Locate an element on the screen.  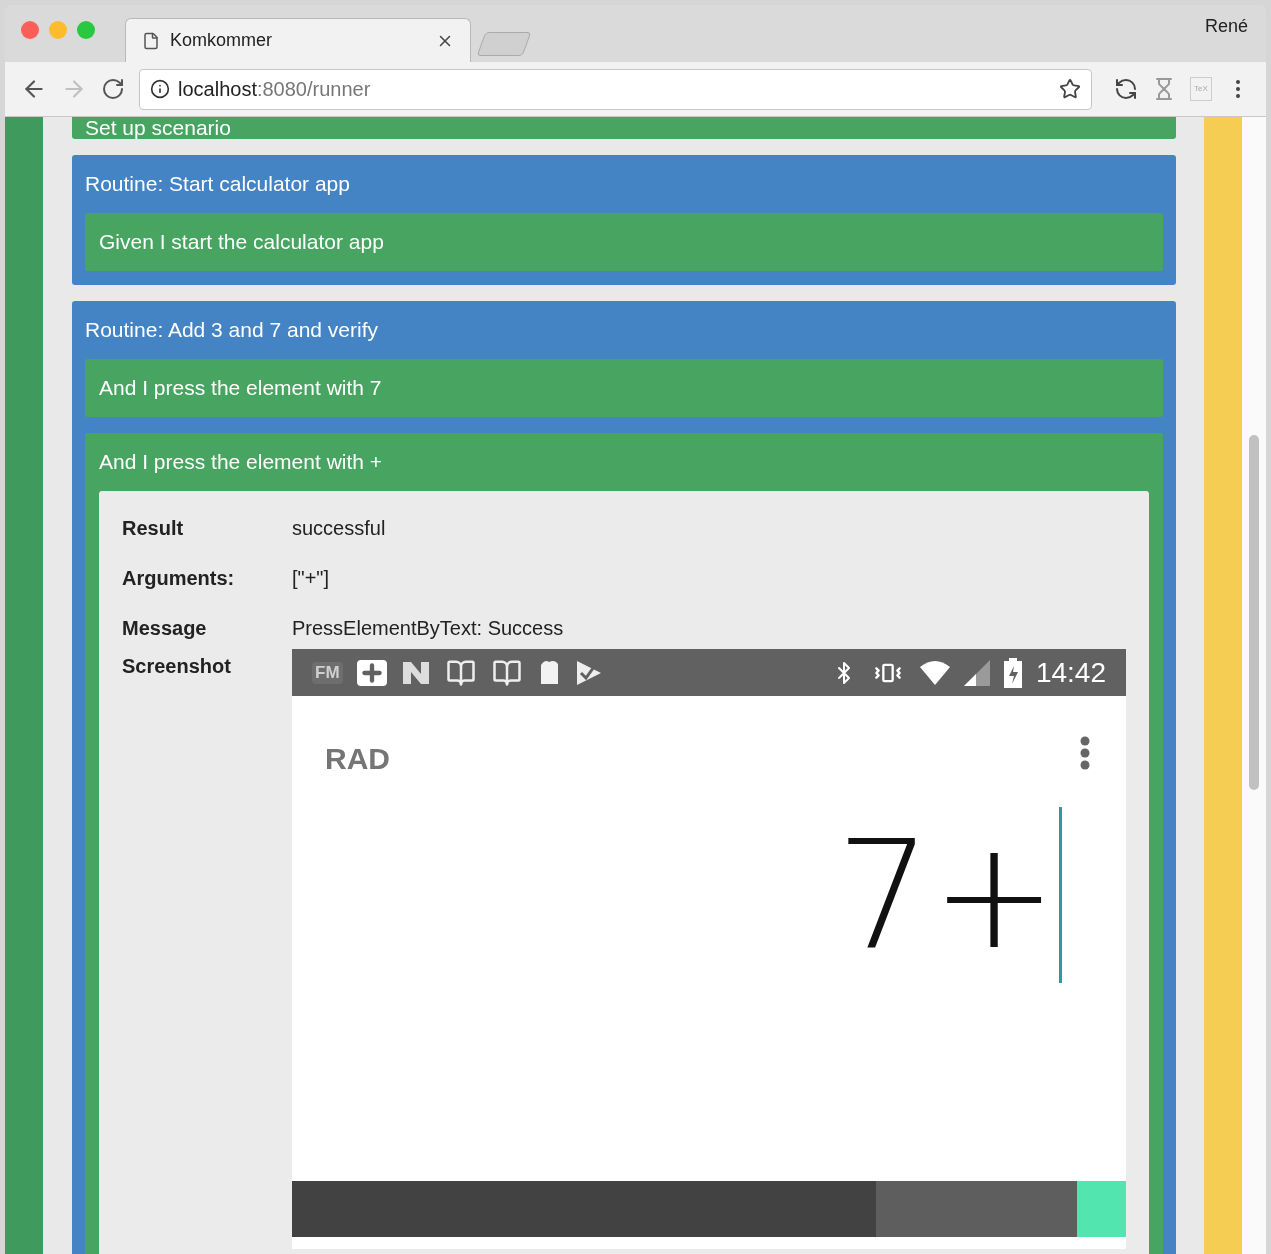
more-options-icon is located at coordinates (1085, 753).